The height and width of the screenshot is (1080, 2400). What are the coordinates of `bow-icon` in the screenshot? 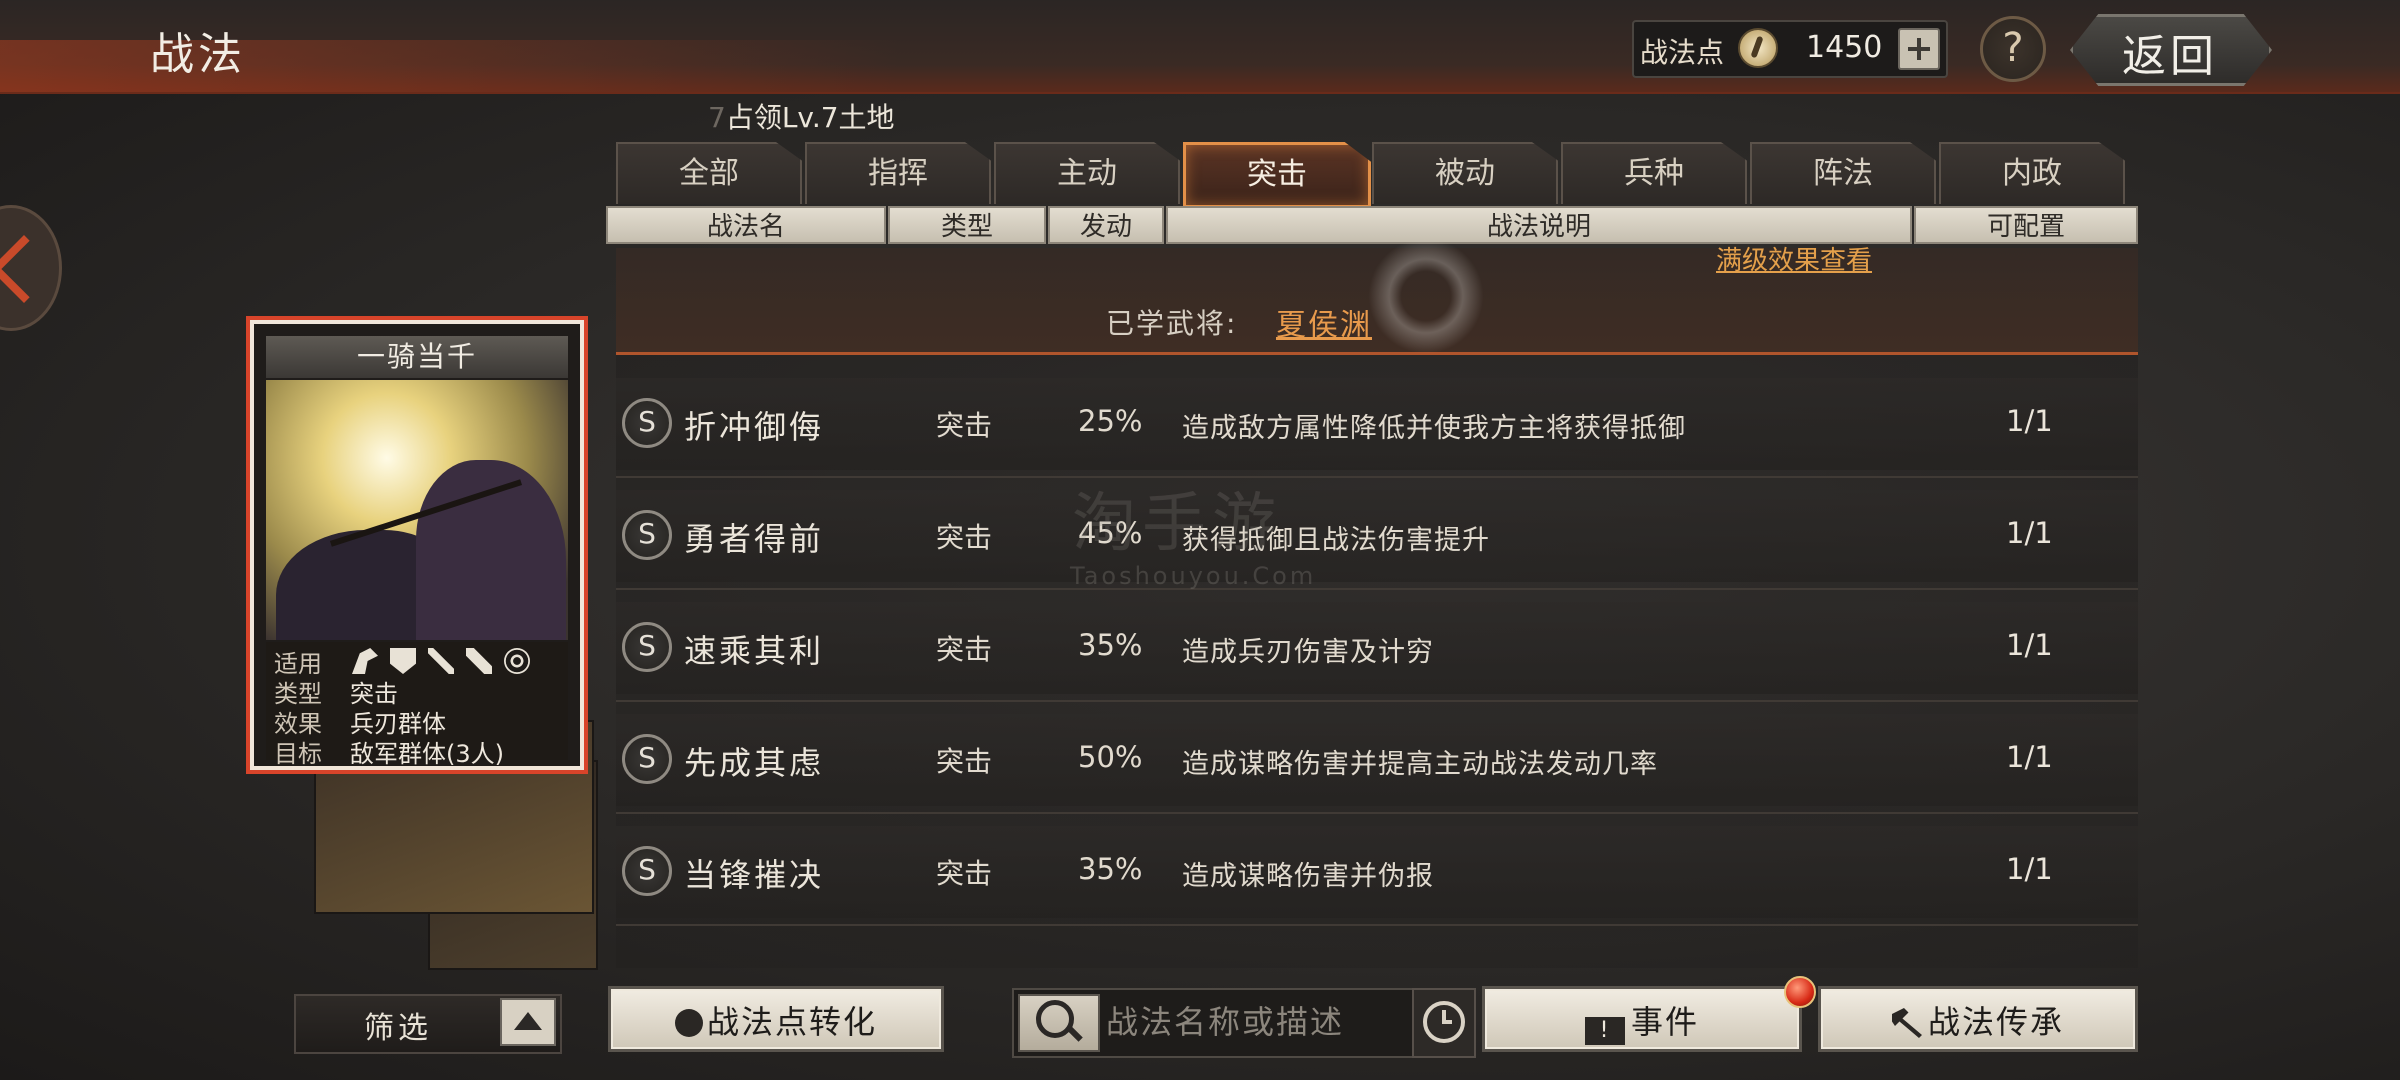 It's located at (441, 661).